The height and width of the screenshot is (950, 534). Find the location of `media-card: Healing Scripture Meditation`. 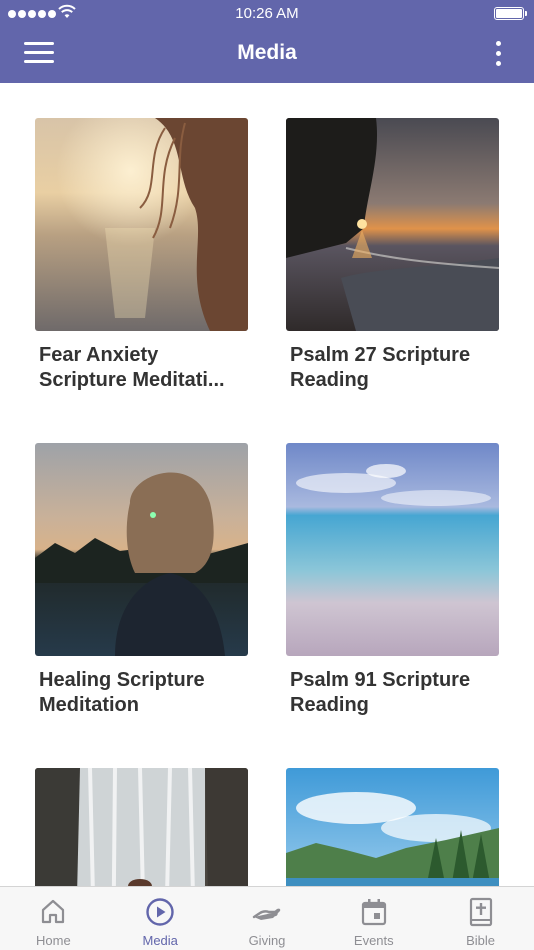

media-card: Healing Scripture Meditation is located at coordinates (141, 580).